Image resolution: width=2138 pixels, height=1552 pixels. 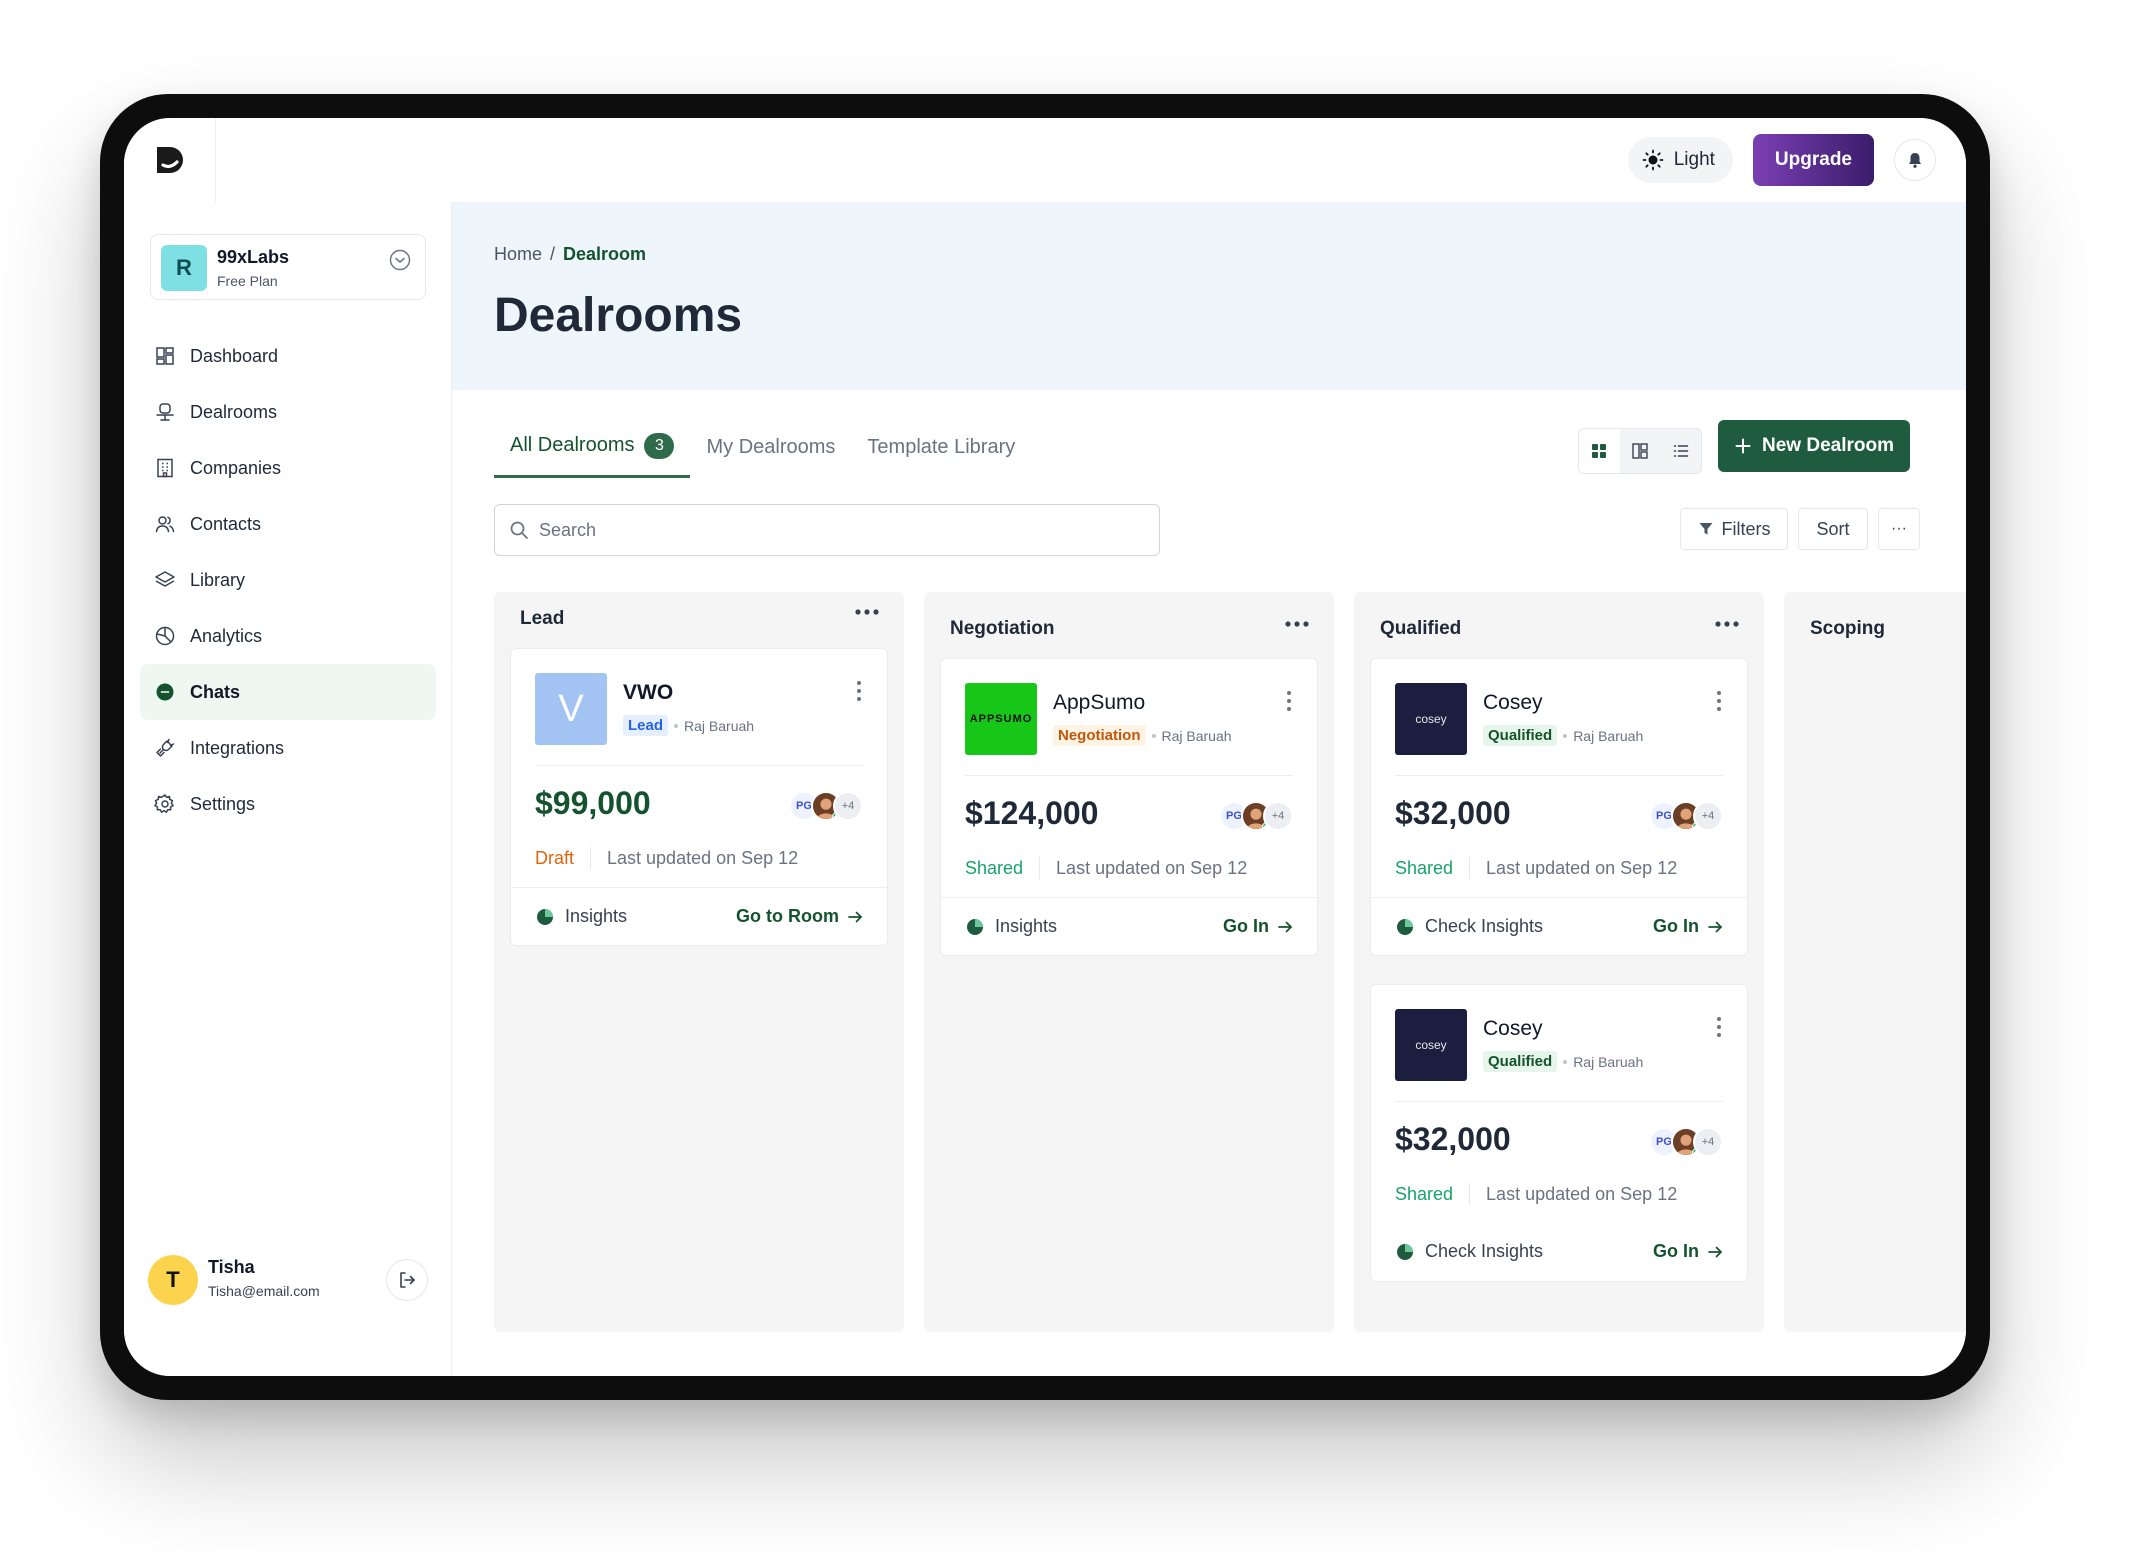 I want to click on new-dealroom-label: New Dealroom, so click(x=1828, y=445).